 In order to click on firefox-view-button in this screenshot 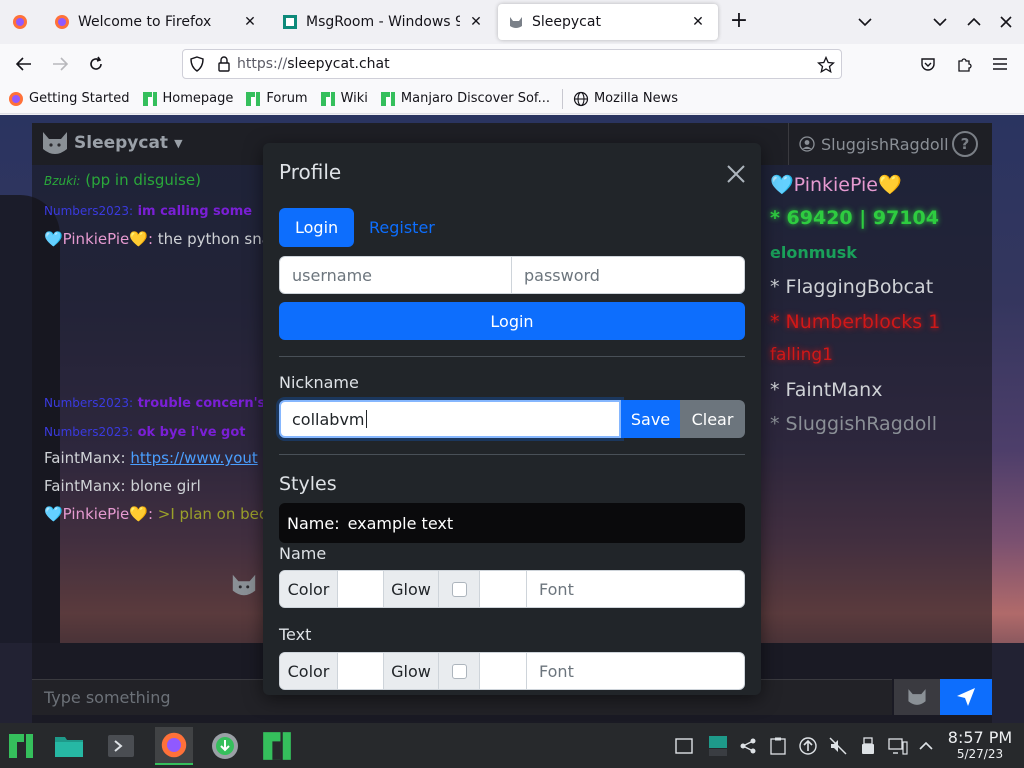, I will do `click(20, 22)`.